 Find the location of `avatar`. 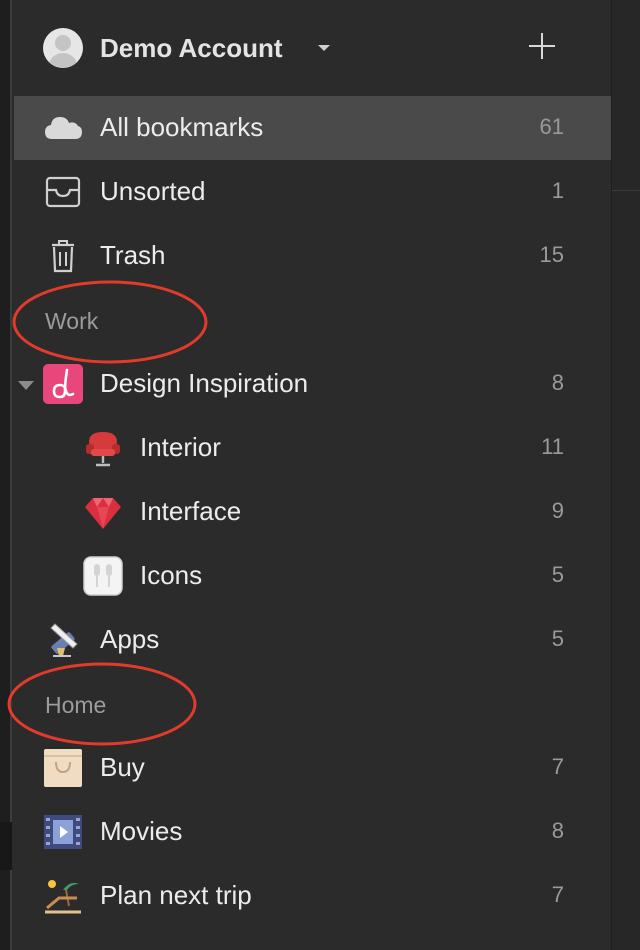

avatar is located at coordinates (63, 48).